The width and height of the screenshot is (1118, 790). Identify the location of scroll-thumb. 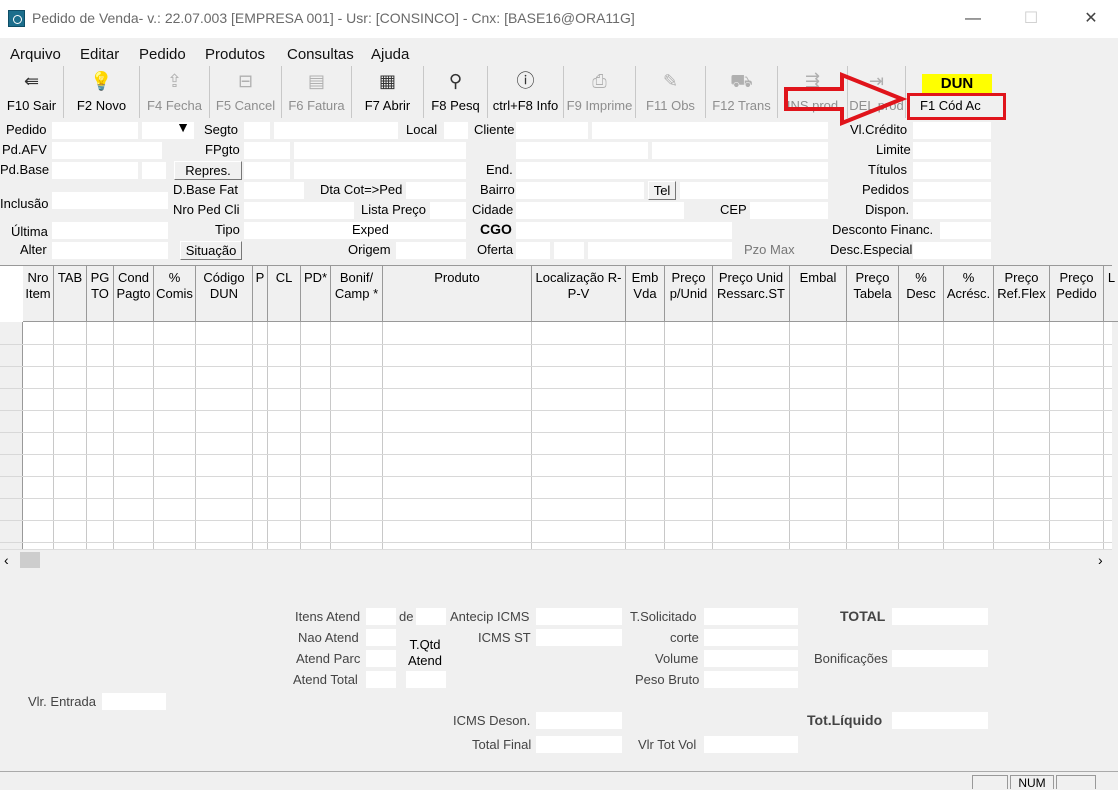
(30, 560).